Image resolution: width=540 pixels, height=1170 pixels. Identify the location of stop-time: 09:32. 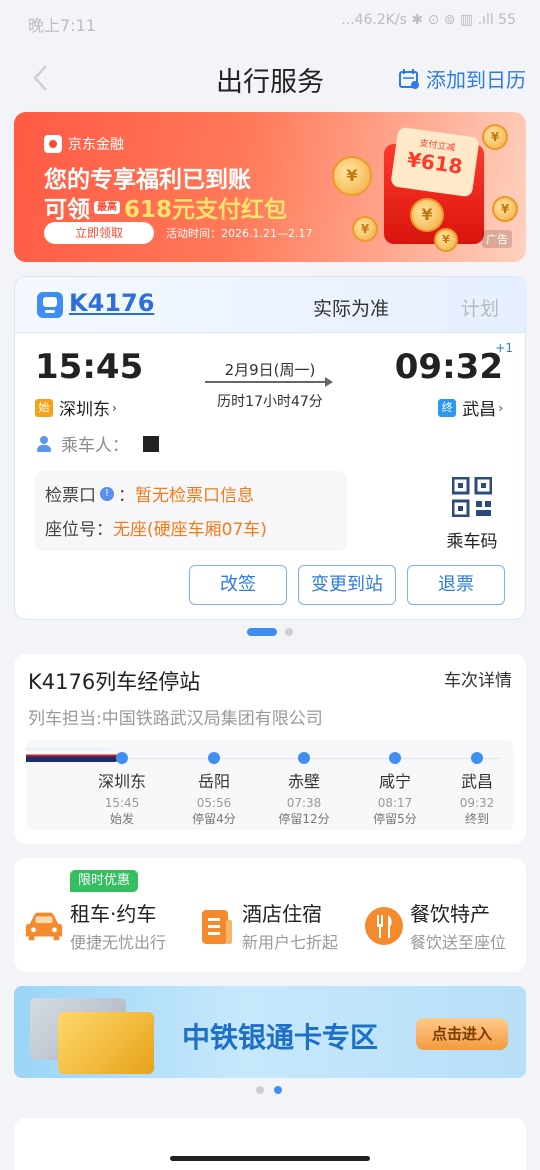
(477, 803).